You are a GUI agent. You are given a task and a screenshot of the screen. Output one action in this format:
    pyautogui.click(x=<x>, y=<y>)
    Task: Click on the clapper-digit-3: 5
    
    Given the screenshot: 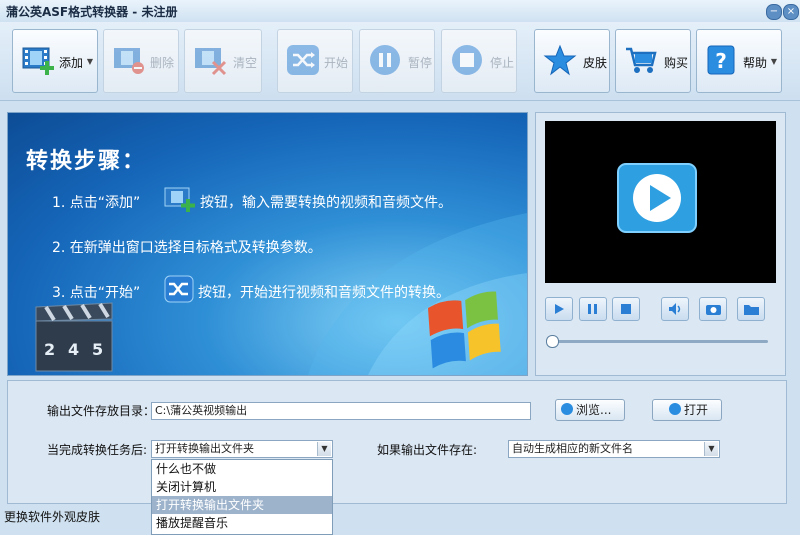 What is the action you would take?
    pyautogui.click(x=98, y=349)
    